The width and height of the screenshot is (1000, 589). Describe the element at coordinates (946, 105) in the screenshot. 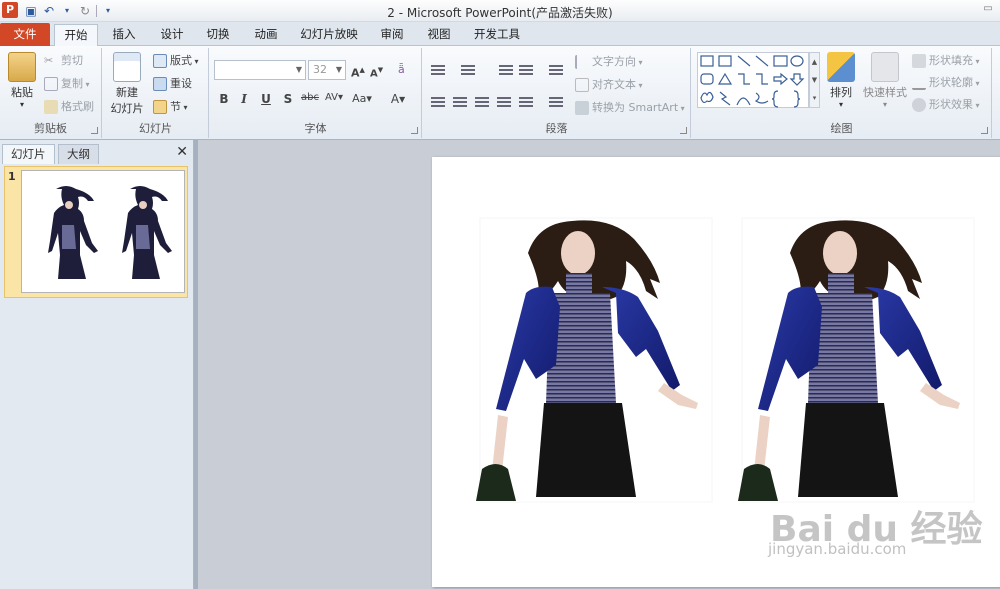

I see `shape-effects-button: 形状效果 ▾` at that location.